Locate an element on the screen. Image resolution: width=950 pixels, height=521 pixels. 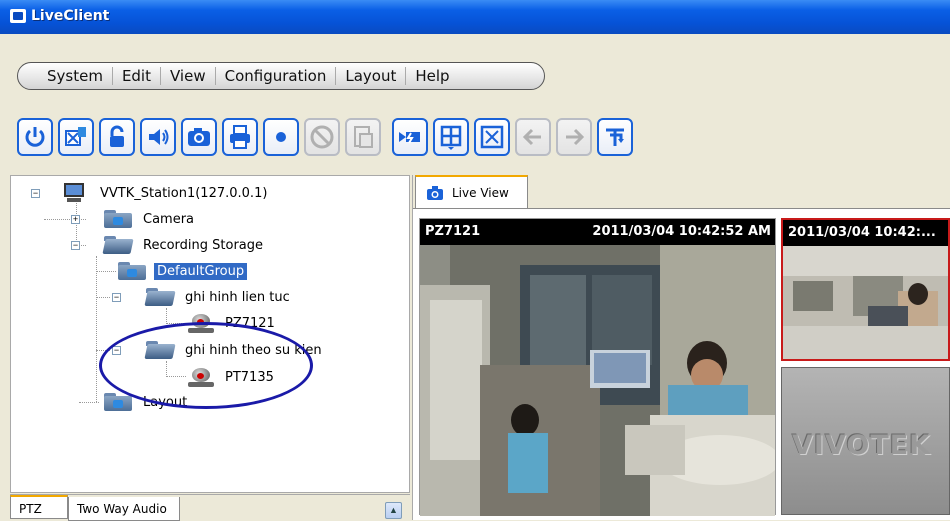
menu-edit: Edit is located at coordinates (137, 76).